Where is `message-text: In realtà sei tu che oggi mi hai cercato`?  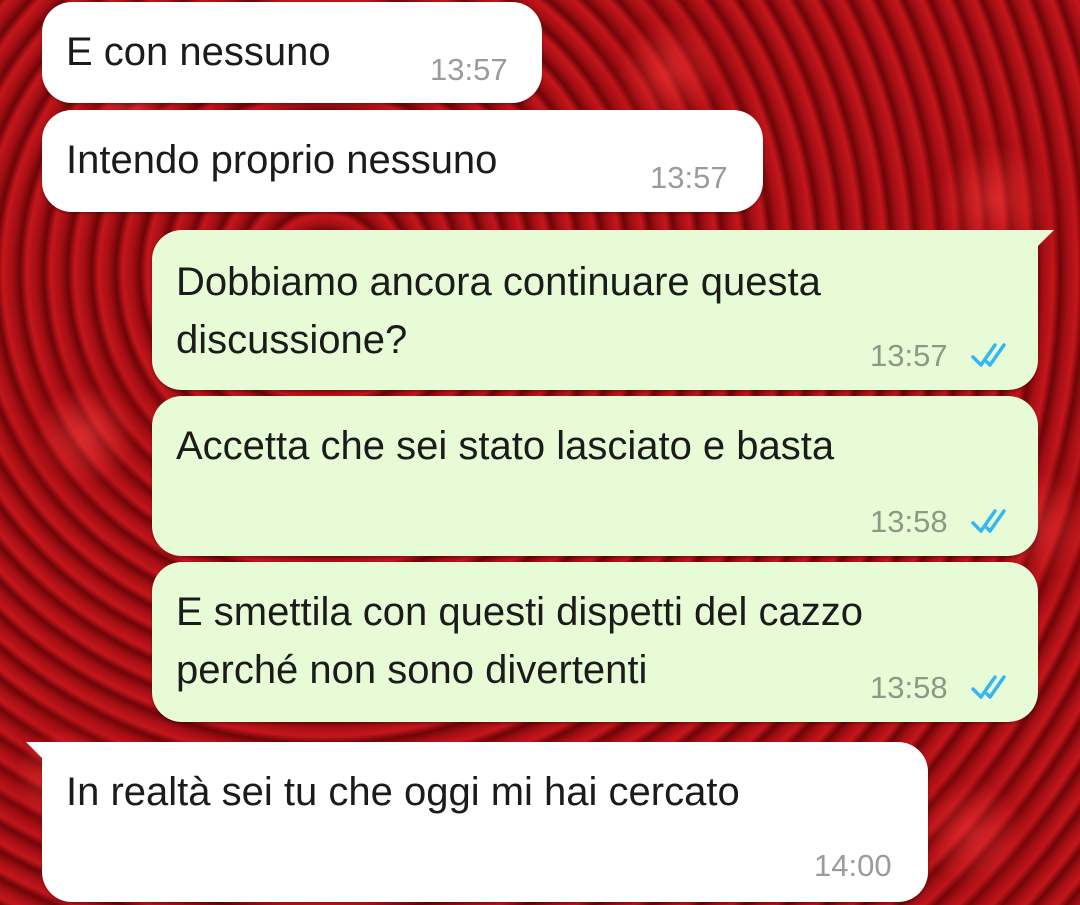
message-text: In realtà sei tu che oggi mi hai cercato is located at coordinates (403, 792).